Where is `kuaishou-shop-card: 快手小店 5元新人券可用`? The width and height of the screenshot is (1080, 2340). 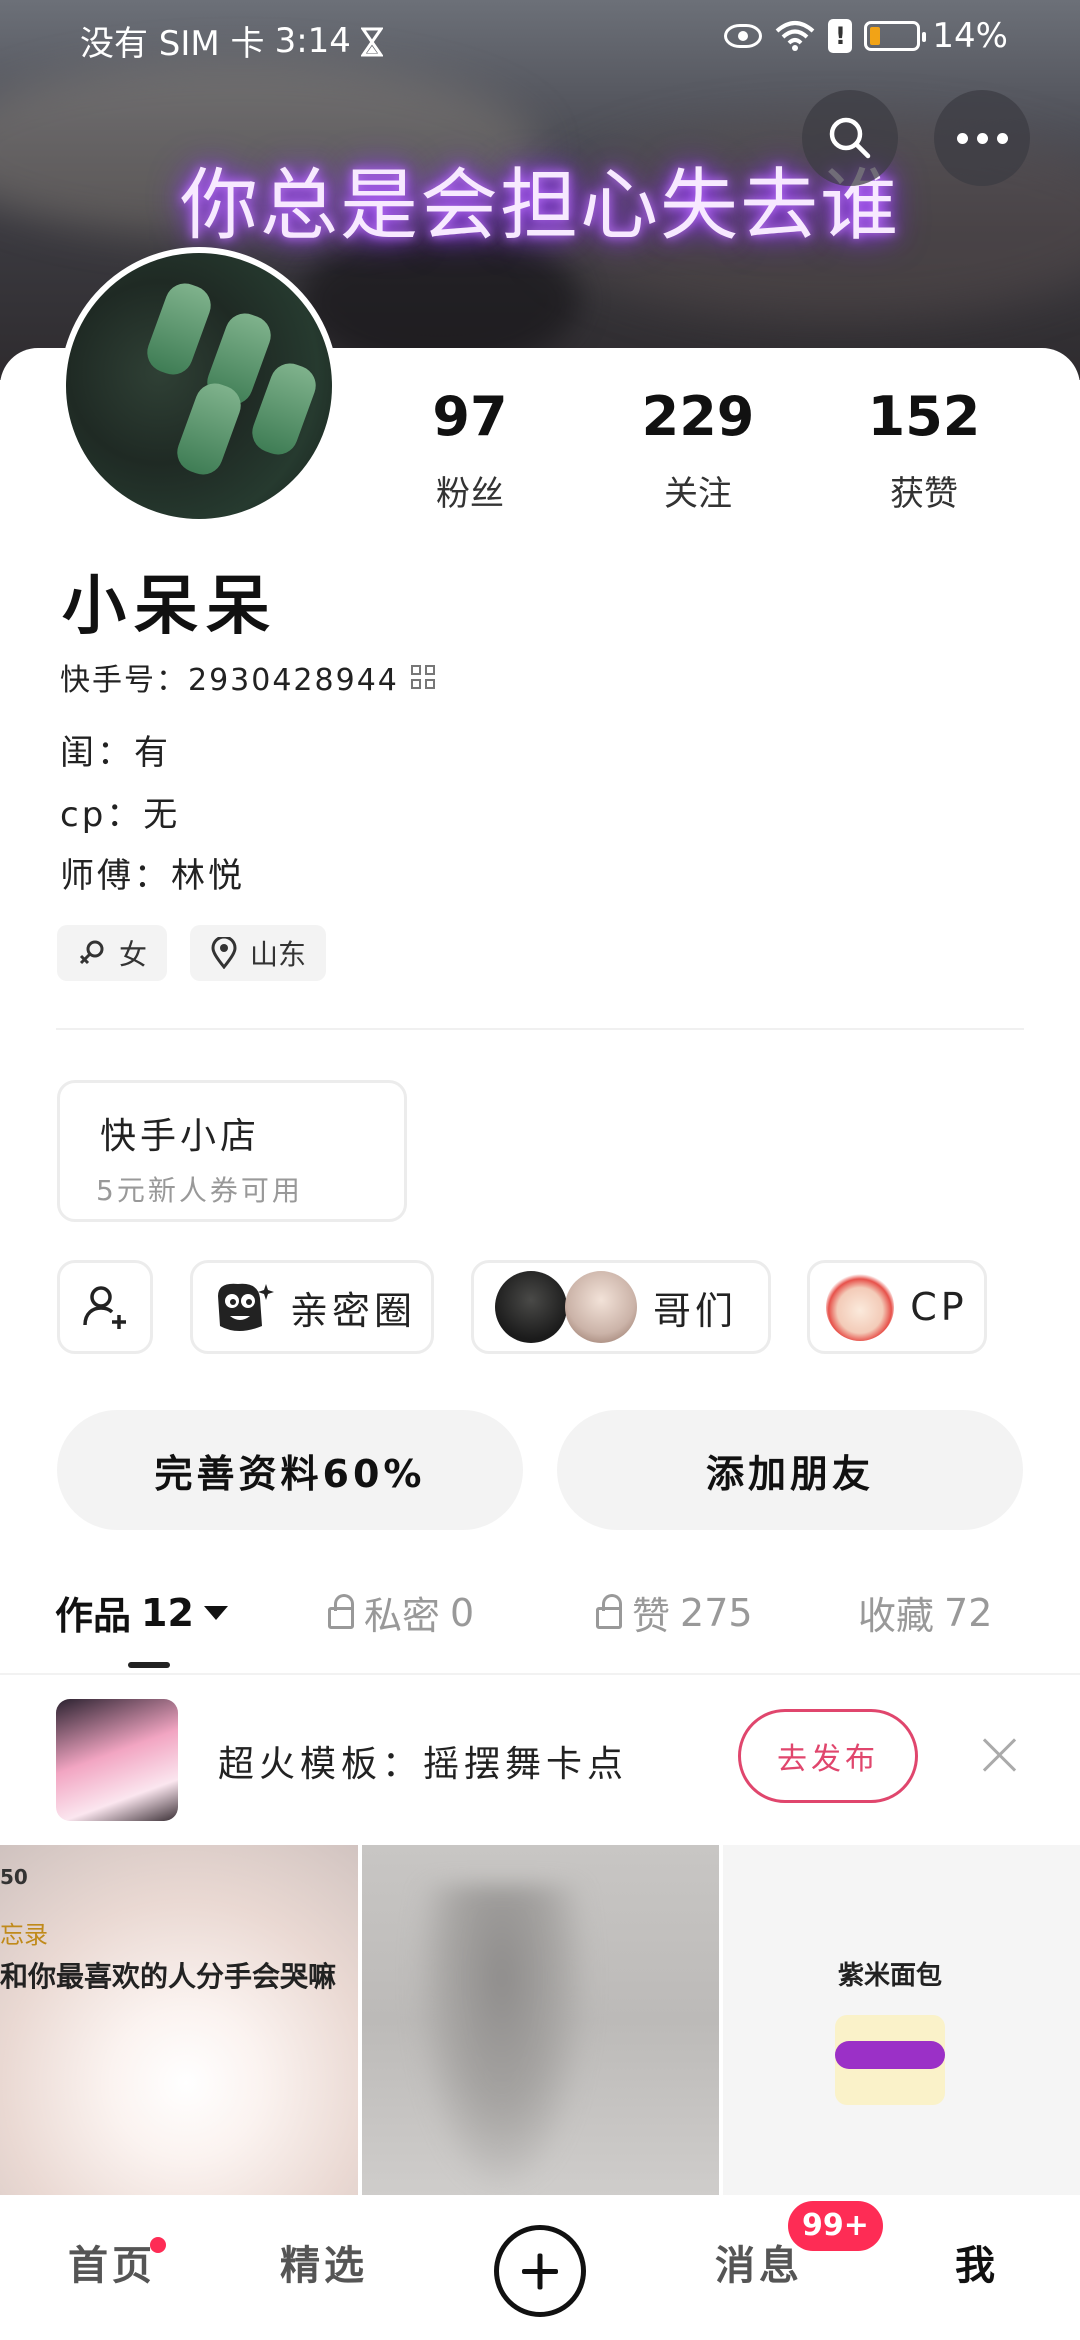
kuaishou-shop-card: 快手小店 5元新人券可用 is located at coordinates (232, 1151).